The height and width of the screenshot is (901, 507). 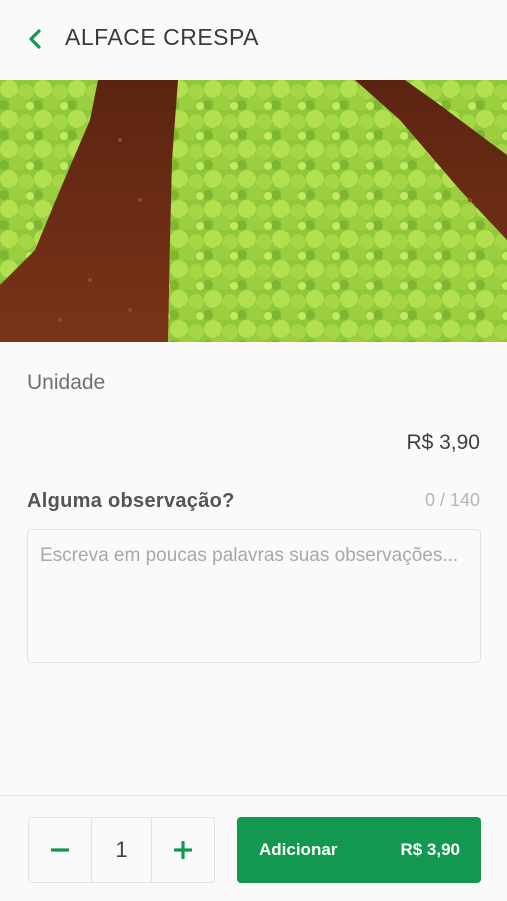 I want to click on product-price: R$ 3,90, so click(x=443, y=442).